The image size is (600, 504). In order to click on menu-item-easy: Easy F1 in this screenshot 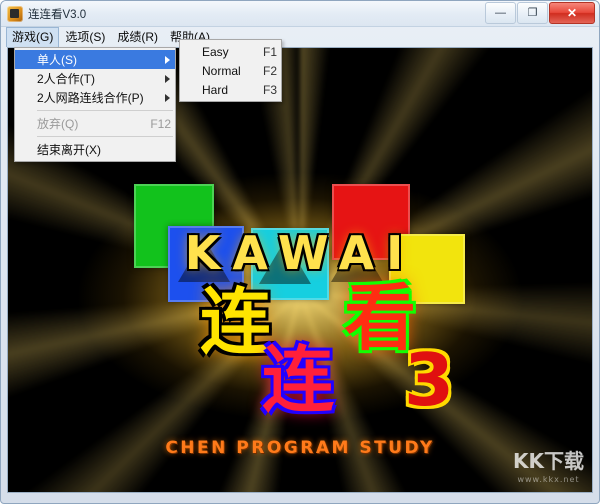, I will do `click(230, 51)`.